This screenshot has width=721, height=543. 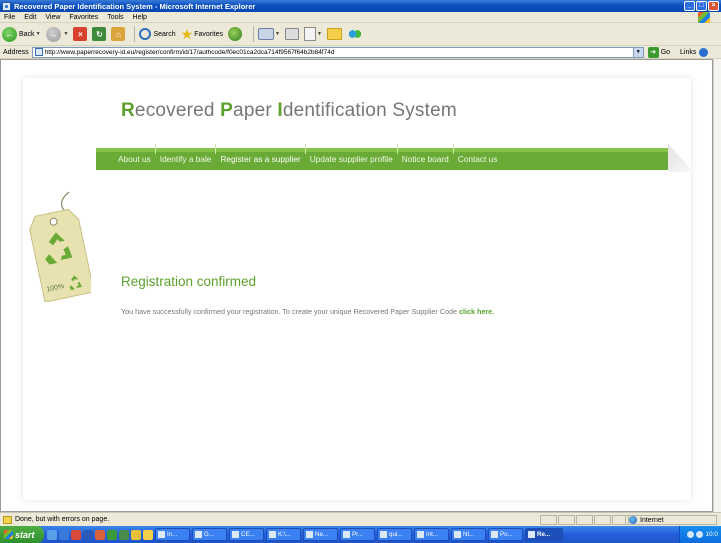 I want to click on back-button: ← Back ▼, so click(x=21, y=34).